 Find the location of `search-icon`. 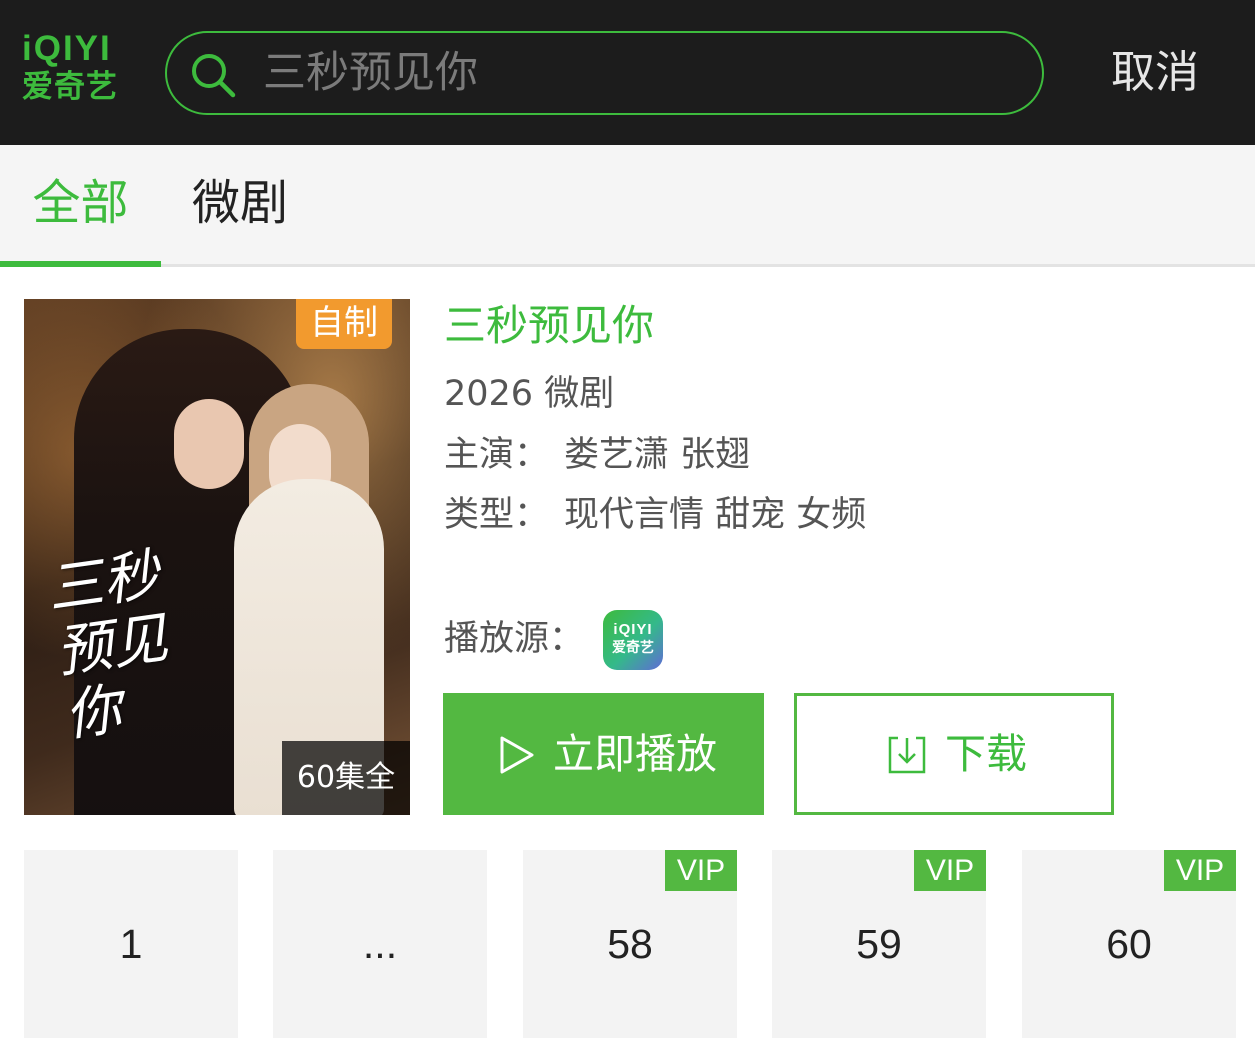

search-icon is located at coordinates (214, 76).